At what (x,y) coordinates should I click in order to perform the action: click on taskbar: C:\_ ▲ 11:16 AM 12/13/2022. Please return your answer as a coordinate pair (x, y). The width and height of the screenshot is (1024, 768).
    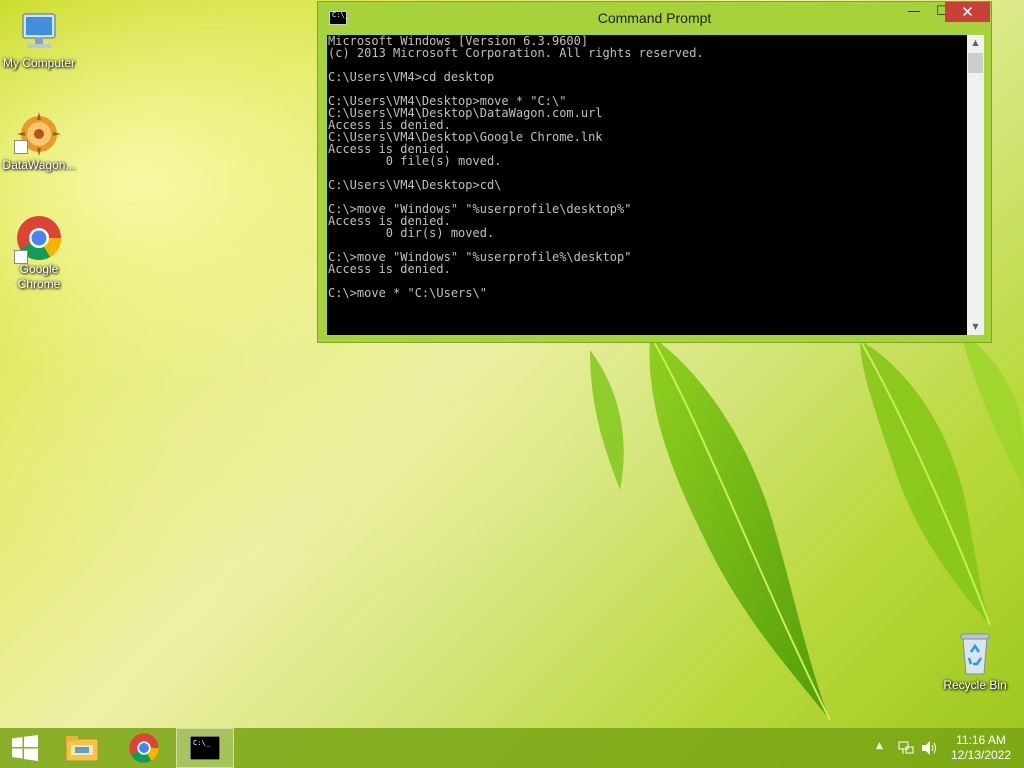
    Looking at the image, I should click on (512, 748).